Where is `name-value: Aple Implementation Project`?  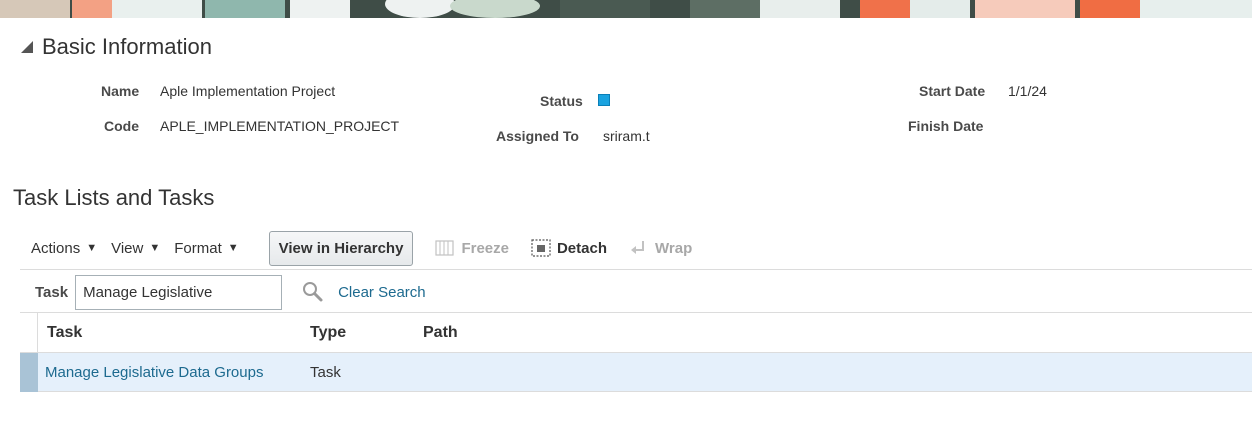
name-value: Aple Implementation Project is located at coordinates (248, 91).